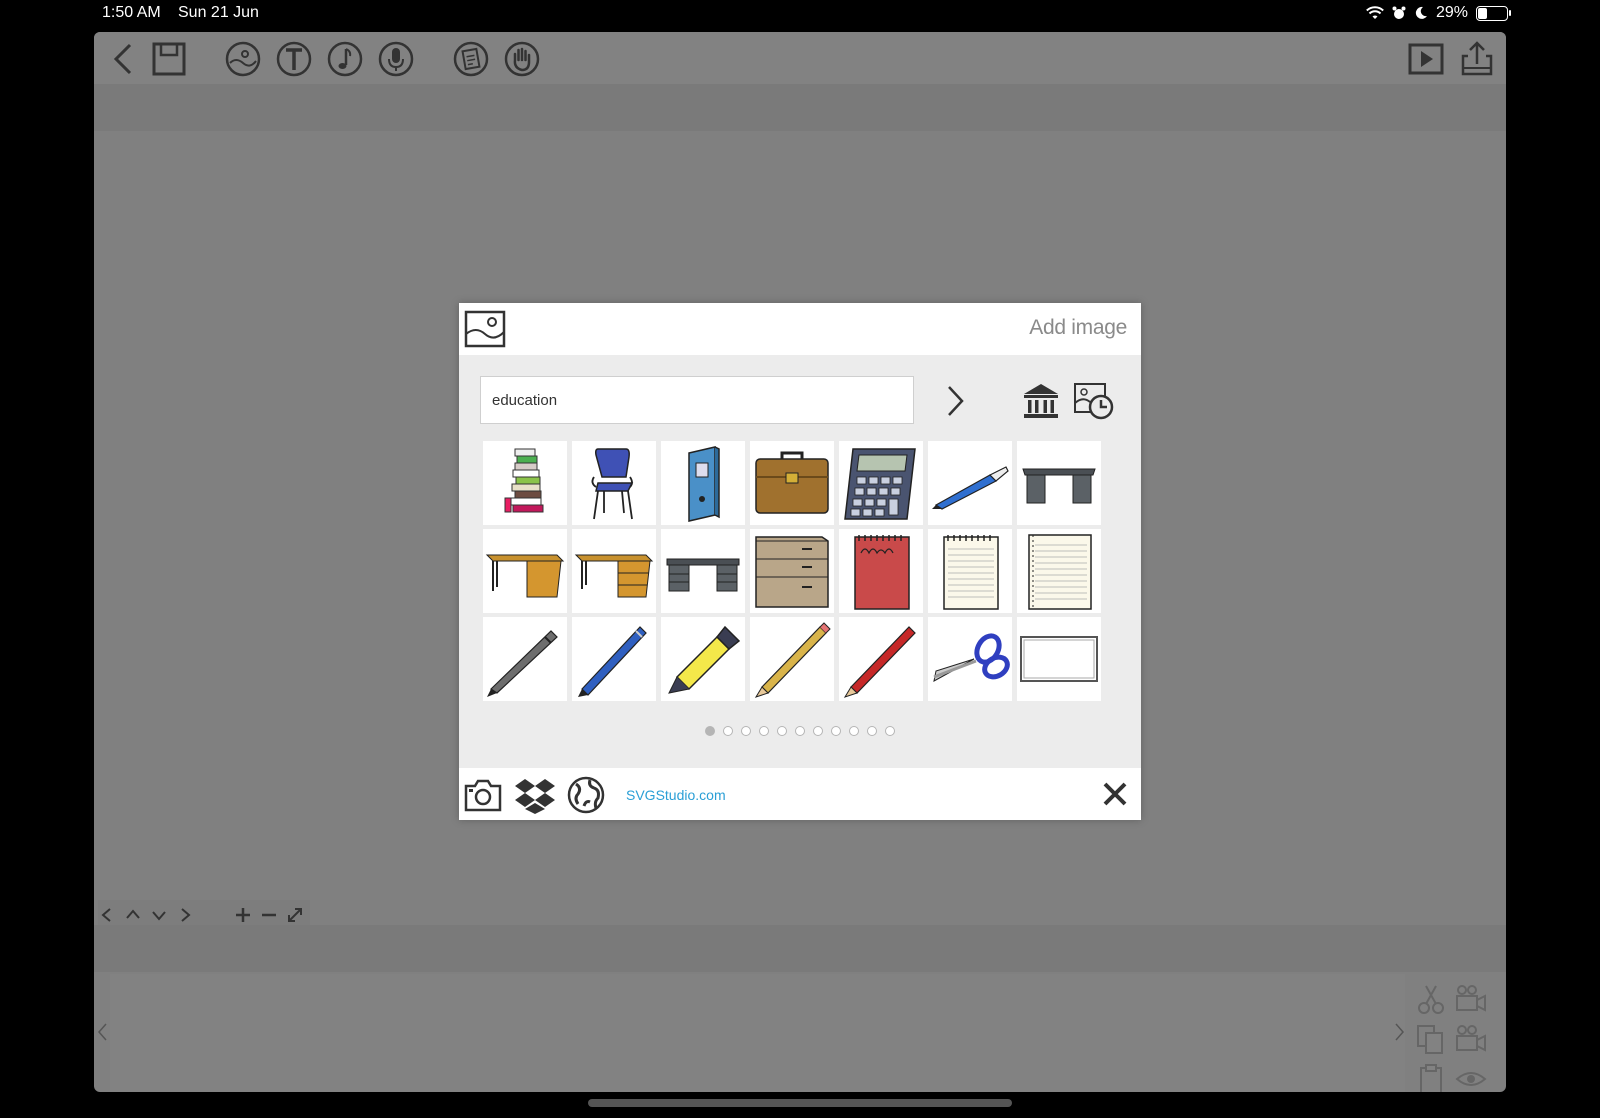 Image resolution: width=1600 pixels, height=1118 pixels. What do you see at coordinates (614, 659) in the screenshot?
I see `image-tile-ballpoint-pen-blue` at bounding box center [614, 659].